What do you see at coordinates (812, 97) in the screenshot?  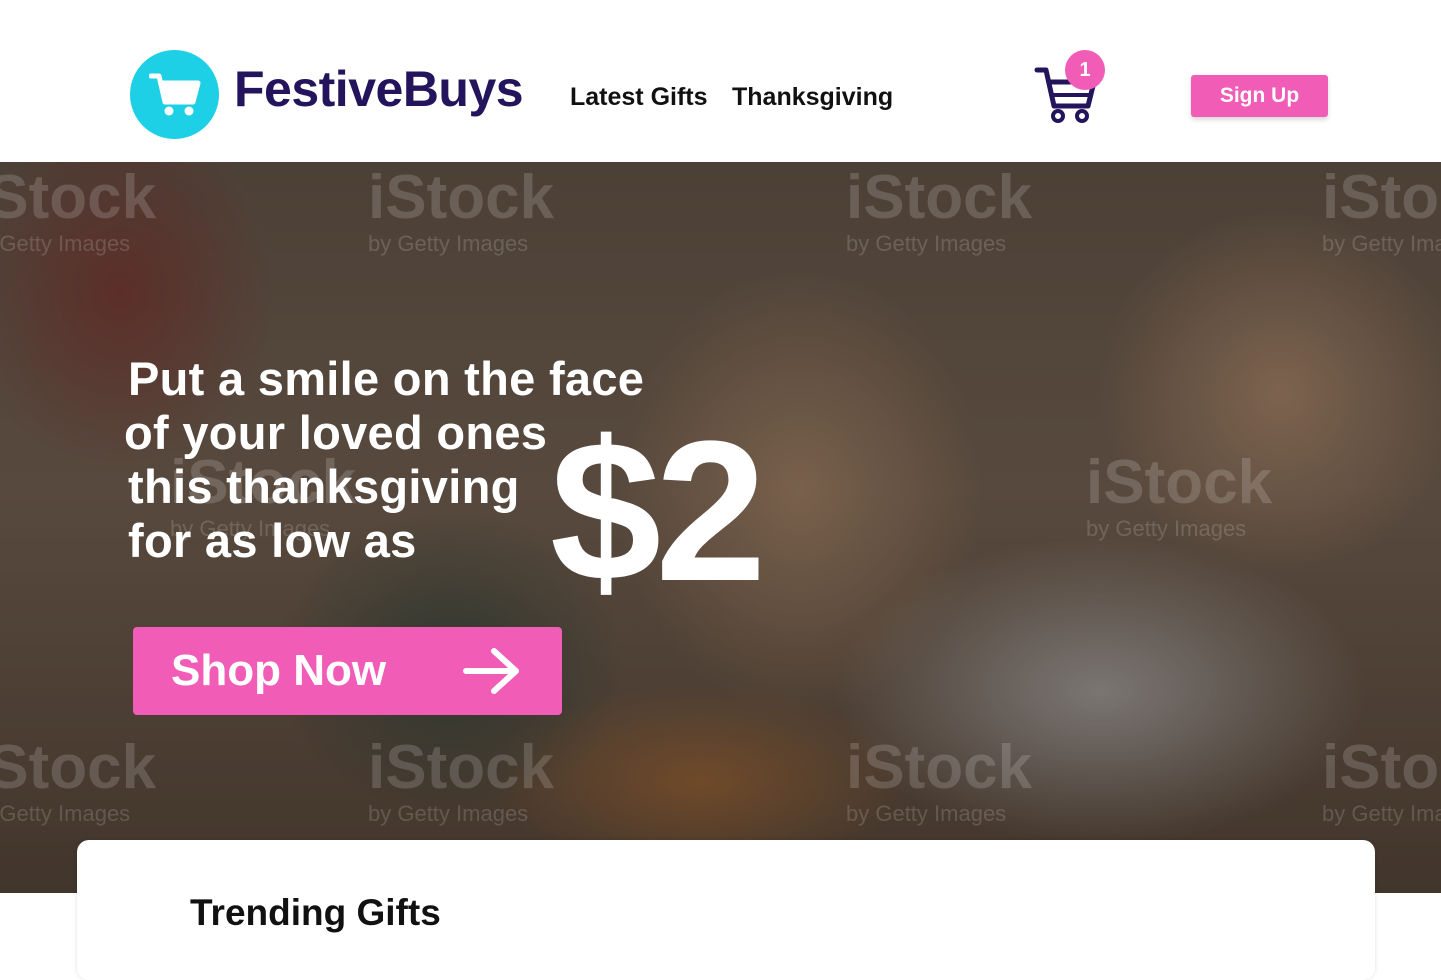 I see `nav-link-thanksgiving: Thanksgiving` at bounding box center [812, 97].